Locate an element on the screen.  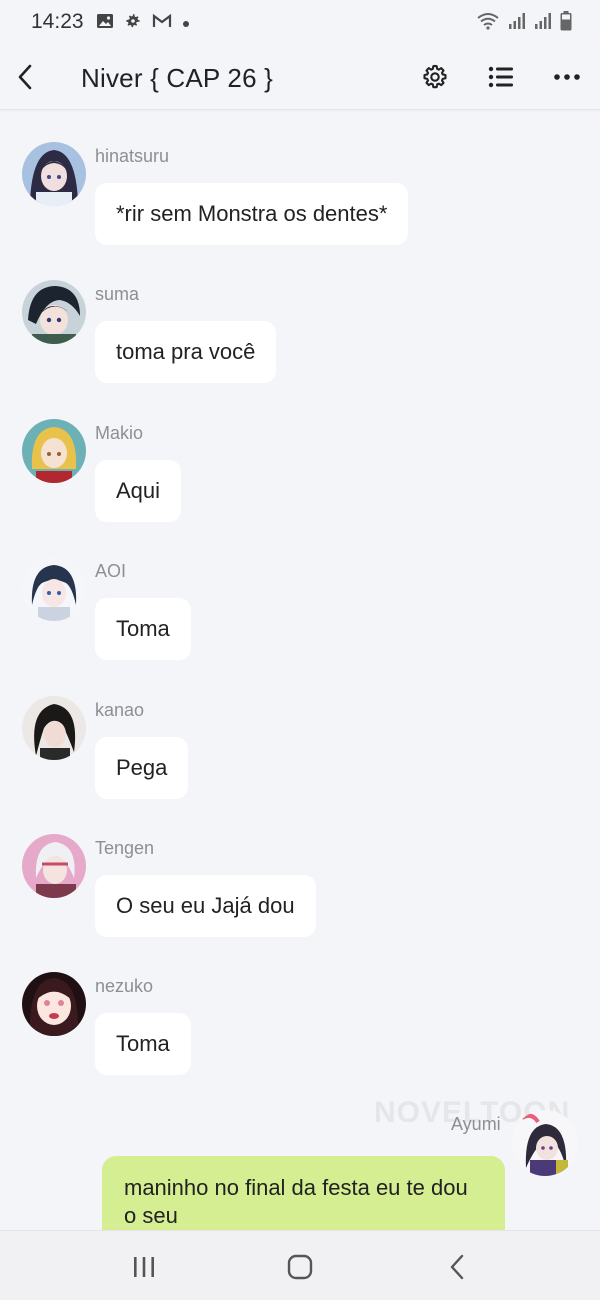
battery-icon is located at coordinates (566, 23).